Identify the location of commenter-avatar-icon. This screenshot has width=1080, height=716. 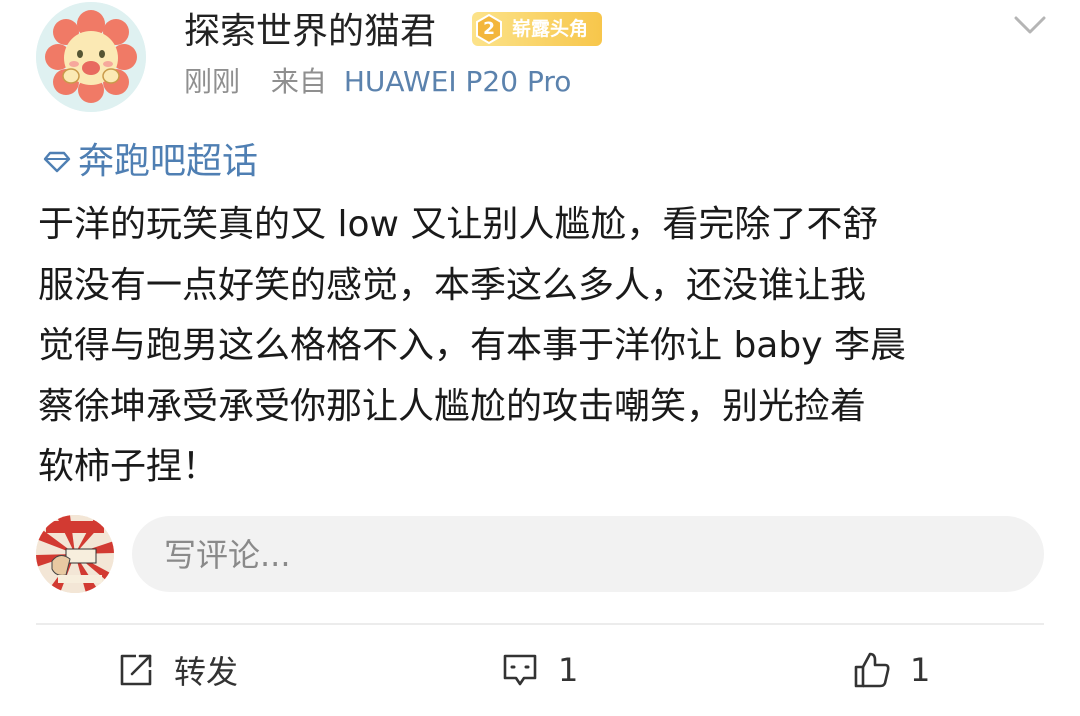
(75, 554).